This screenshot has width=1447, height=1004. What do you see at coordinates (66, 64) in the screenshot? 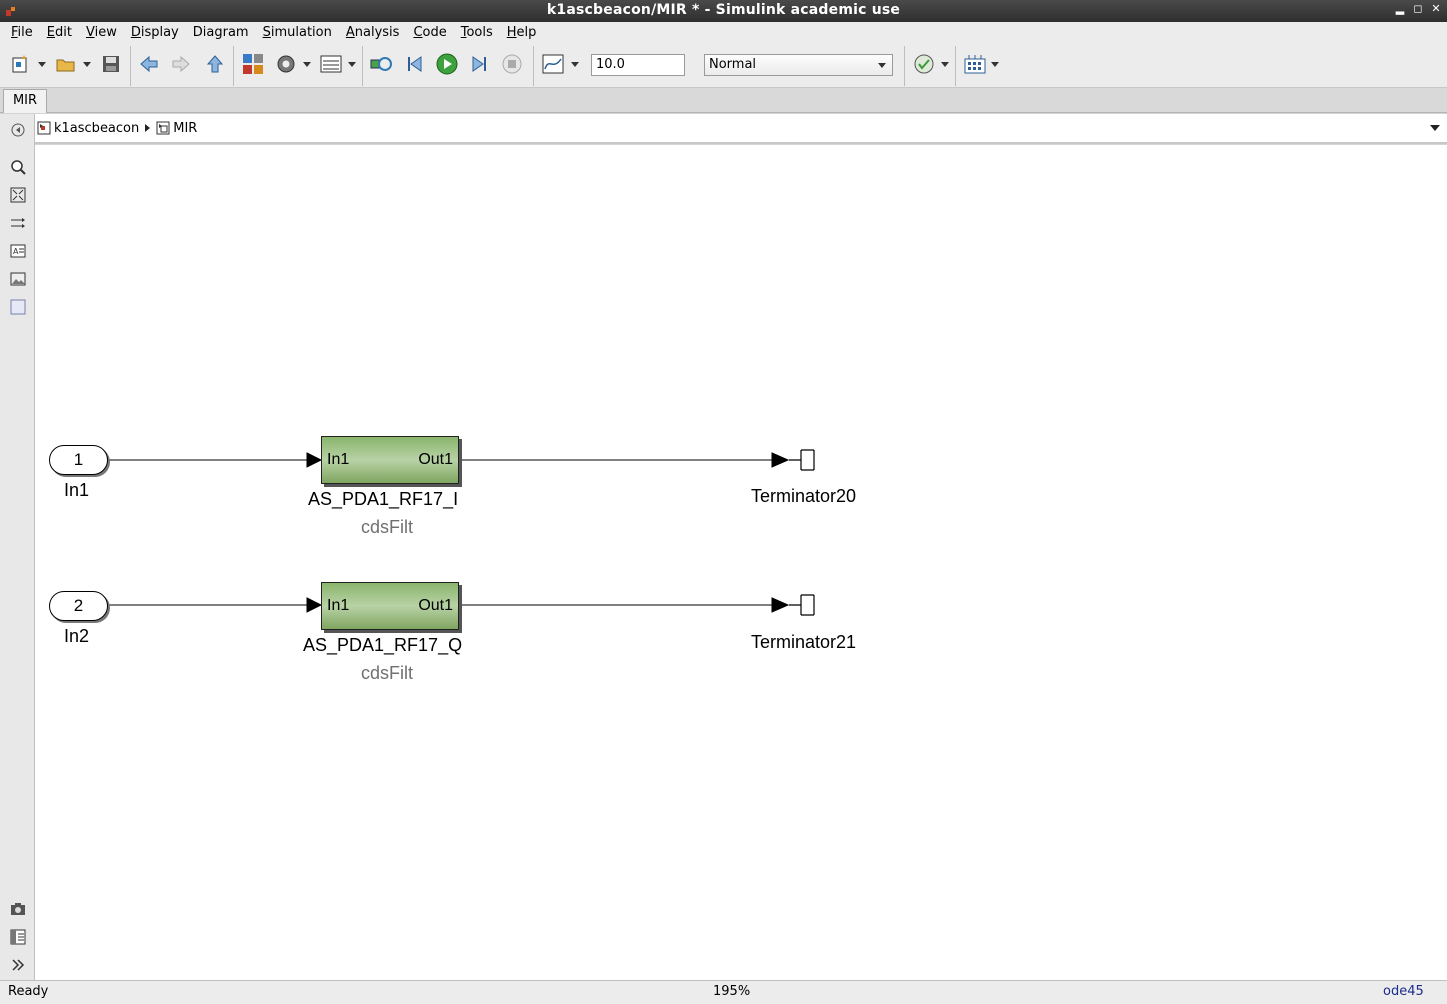
I see `open-icon` at bounding box center [66, 64].